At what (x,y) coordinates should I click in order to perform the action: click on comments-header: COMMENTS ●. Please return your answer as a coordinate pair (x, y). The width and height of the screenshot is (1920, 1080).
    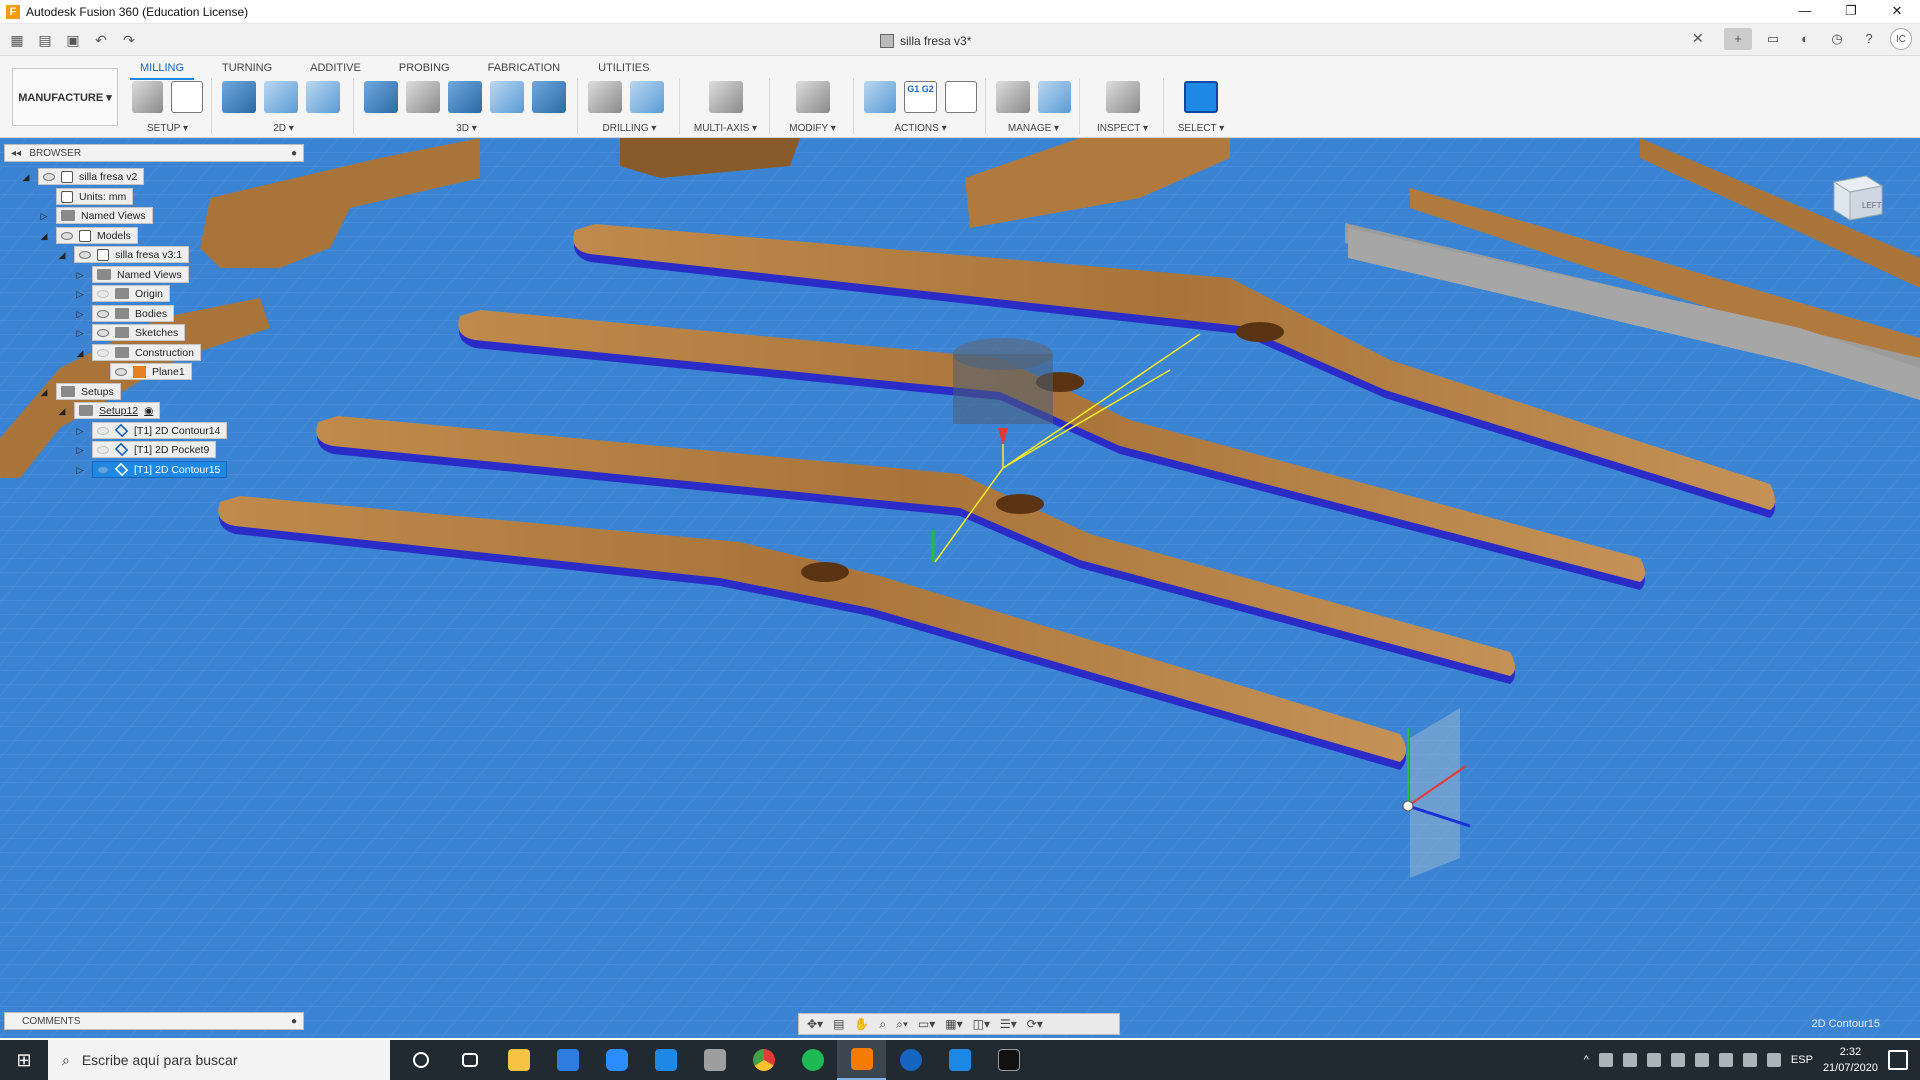
    Looking at the image, I should click on (154, 1021).